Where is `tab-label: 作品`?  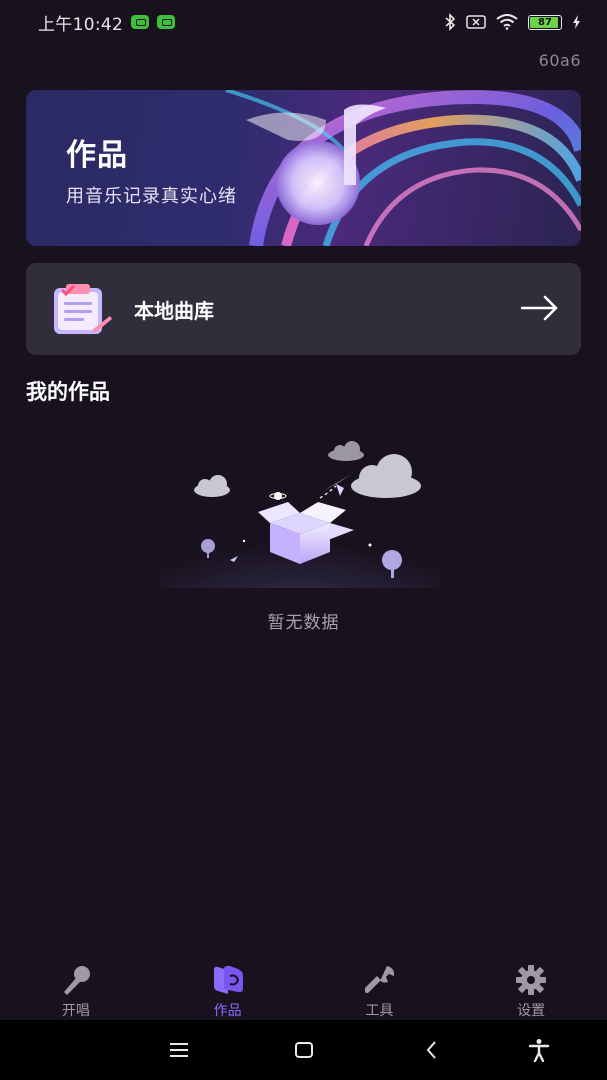 tab-label: 作品 is located at coordinates (227, 1011).